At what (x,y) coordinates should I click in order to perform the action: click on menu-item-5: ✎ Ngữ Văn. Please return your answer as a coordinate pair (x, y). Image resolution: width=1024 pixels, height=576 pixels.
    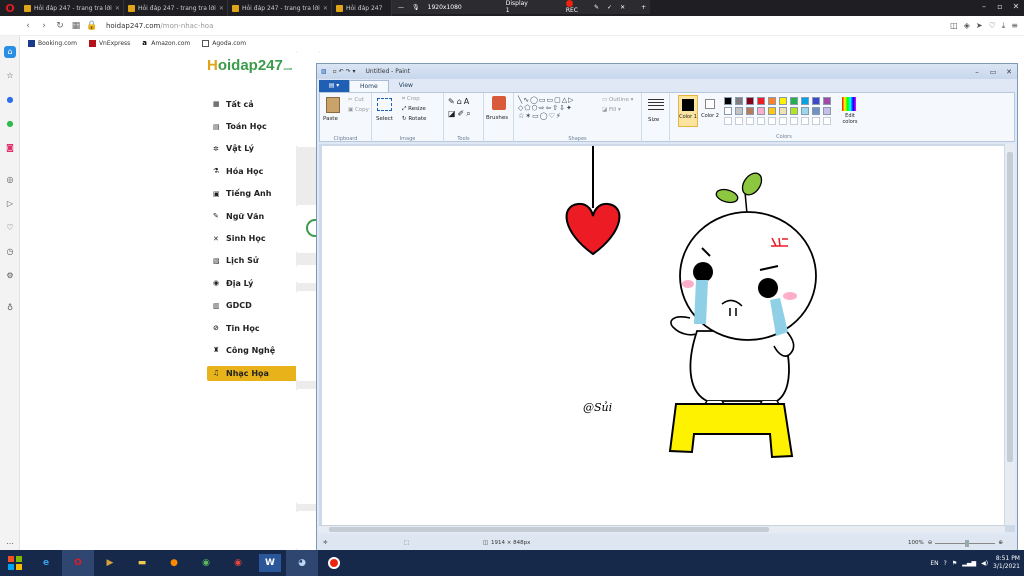
    Looking at the image, I should click on (254, 216).